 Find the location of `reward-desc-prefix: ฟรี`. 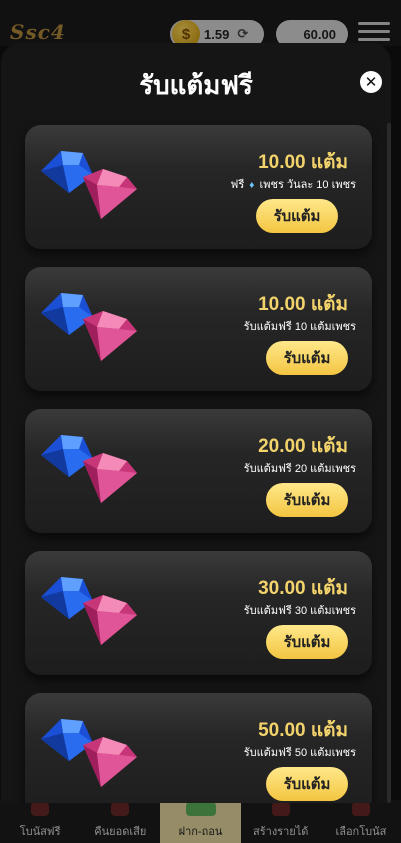

reward-desc-prefix: ฟรี is located at coordinates (237, 185).